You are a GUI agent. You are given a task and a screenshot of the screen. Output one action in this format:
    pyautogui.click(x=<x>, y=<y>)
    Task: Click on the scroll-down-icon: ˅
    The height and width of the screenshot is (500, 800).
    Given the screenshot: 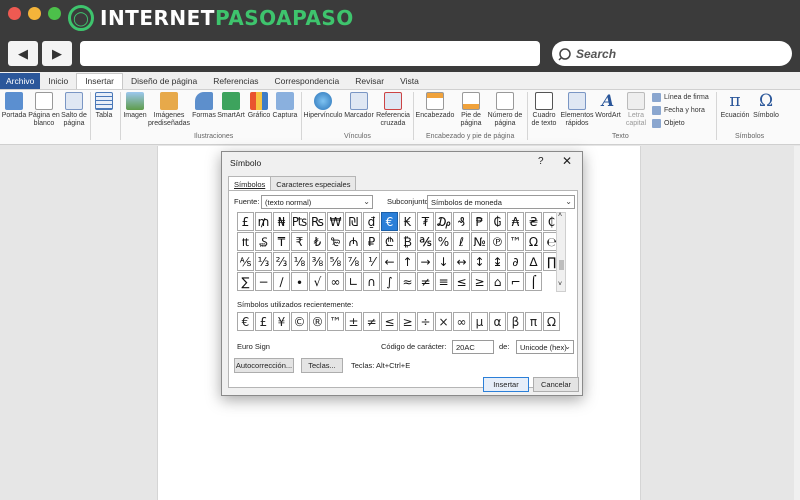 What is the action you would take?
    pyautogui.click(x=560, y=284)
    